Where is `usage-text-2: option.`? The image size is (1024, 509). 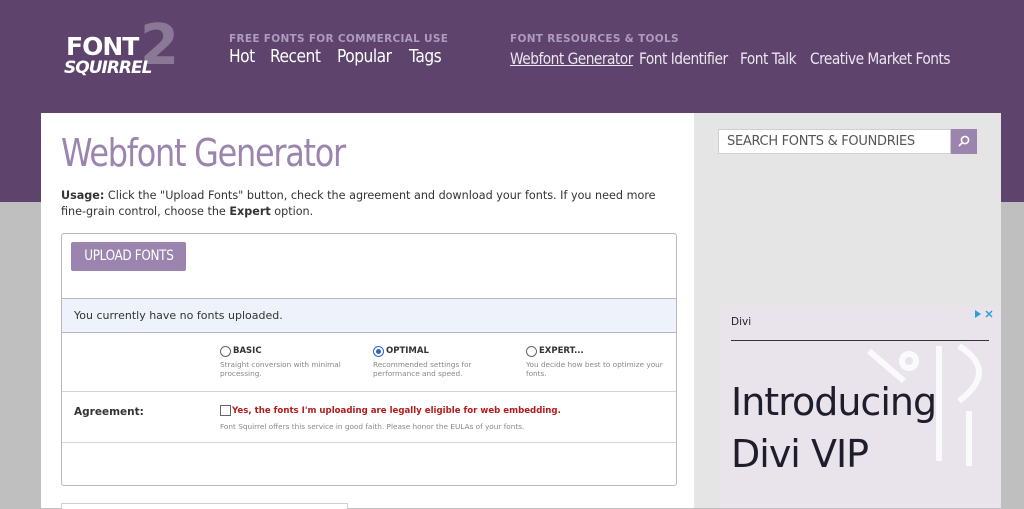 usage-text-2: option. is located at coordinates (292, 211).